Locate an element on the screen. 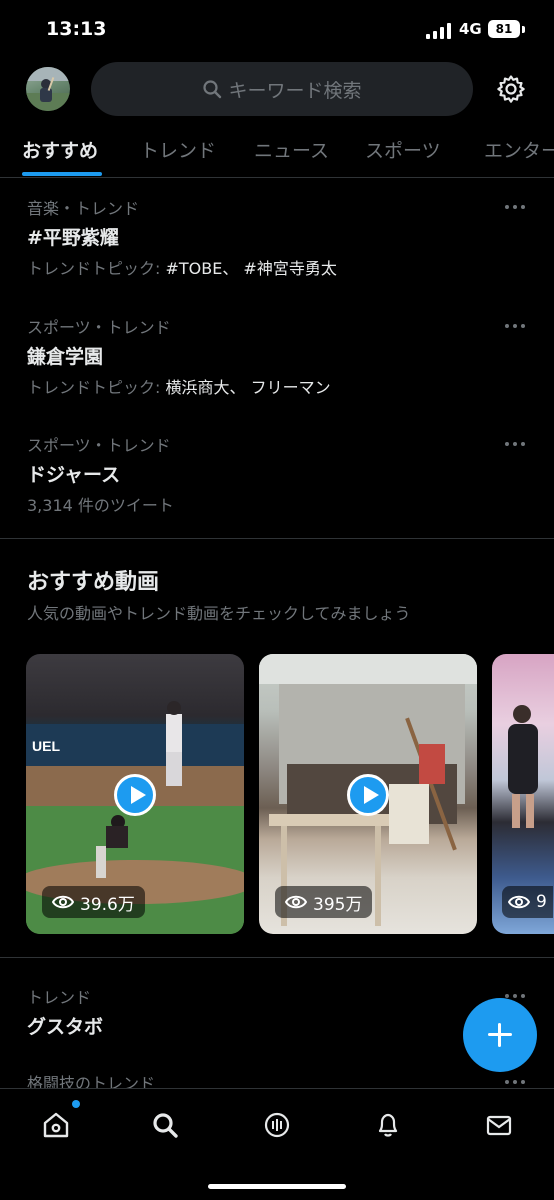 The image size is (554, 1200). avatar is located at coordinates (48, 89).